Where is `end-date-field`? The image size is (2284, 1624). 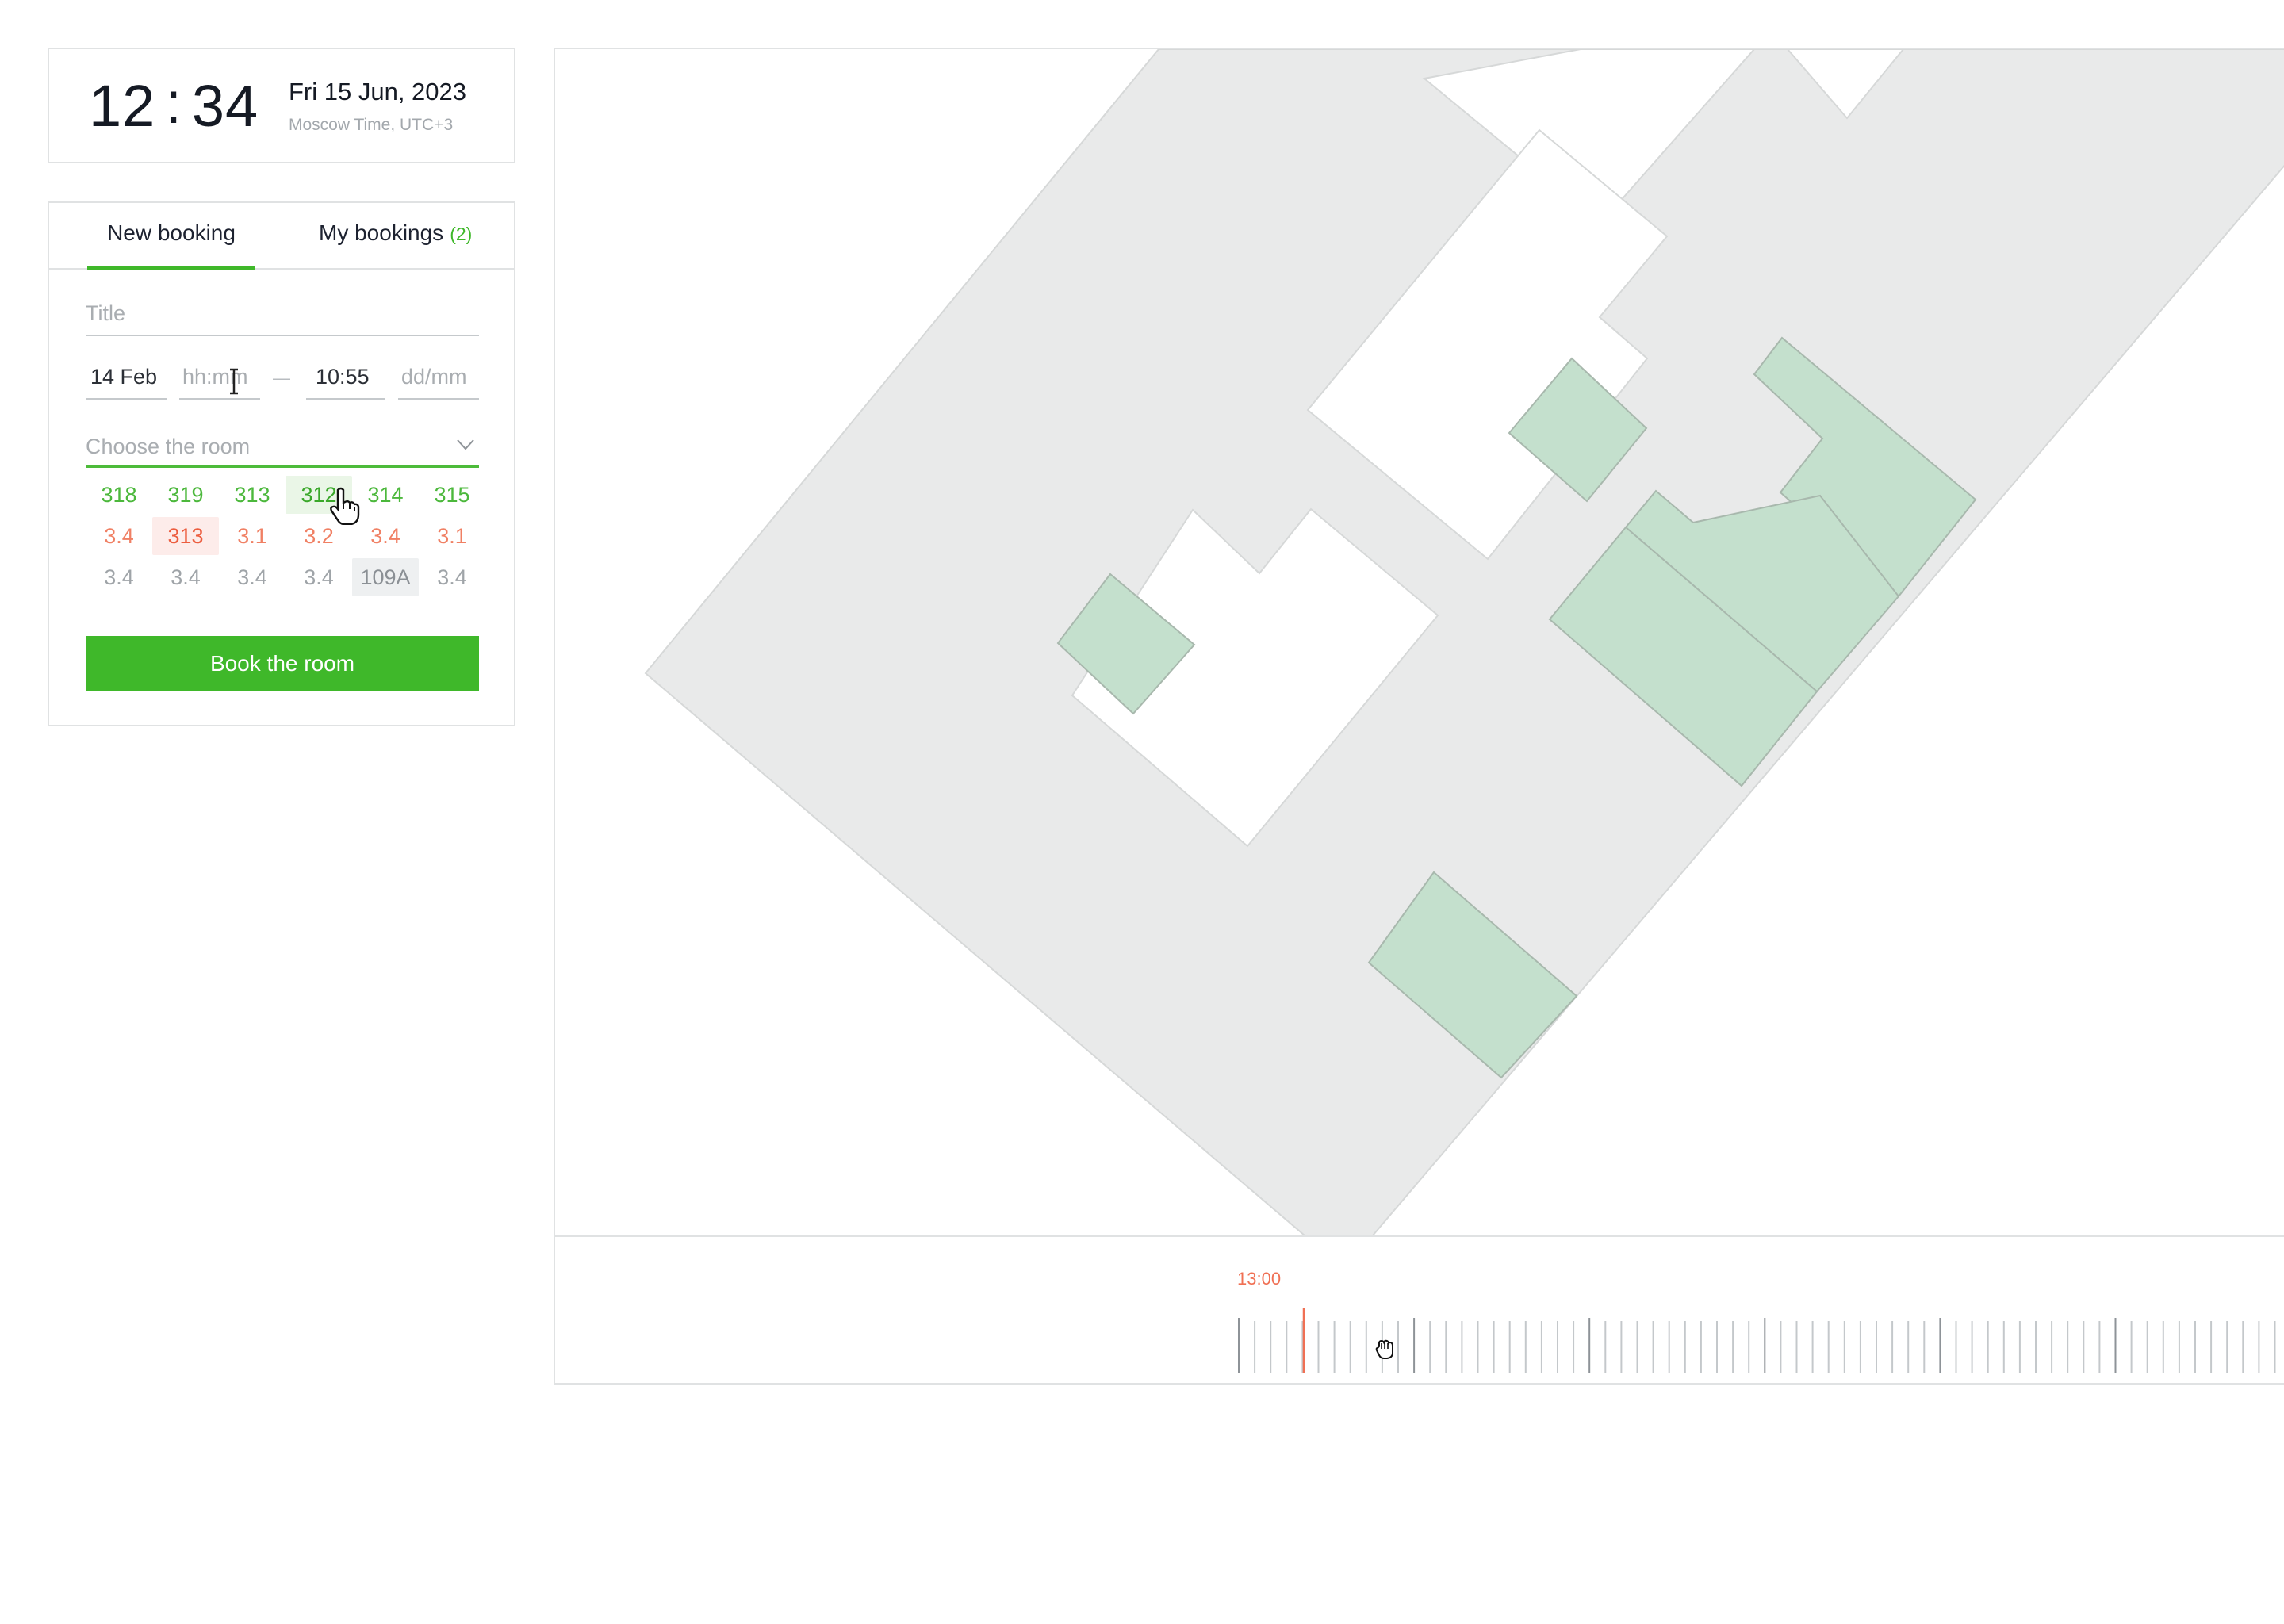
end-date-field is located at coordinates (438, 381).